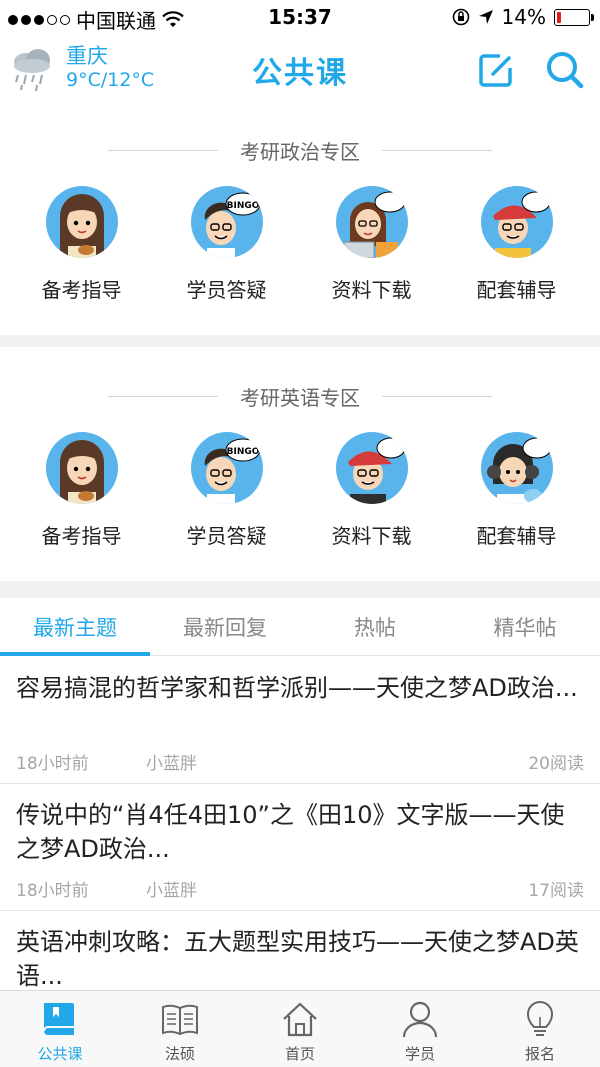 Image resolution: width=600 pixels, height=1067 pixels. What do you see at coordinates (225, 626) in the screenshot?
I see `tab-latest-replies: 最新回复` at bounding box center [225, 626].